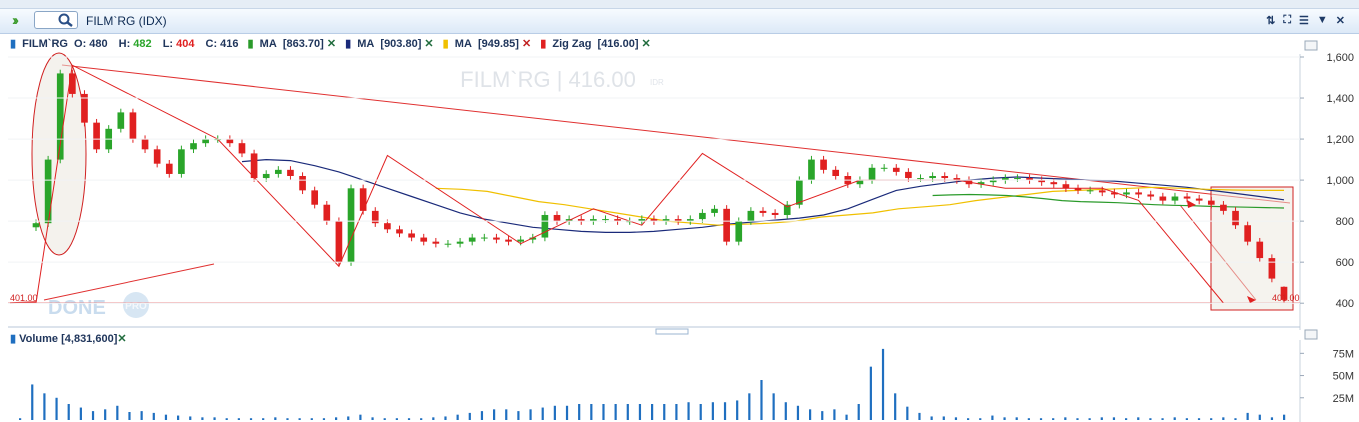 The width and height of the screenshot is (1359, 422). What do you see at coordinates (1340, 58) in the screenshot?
I see `y-tick-label: 1,600` at bounding box center [1340, 58].